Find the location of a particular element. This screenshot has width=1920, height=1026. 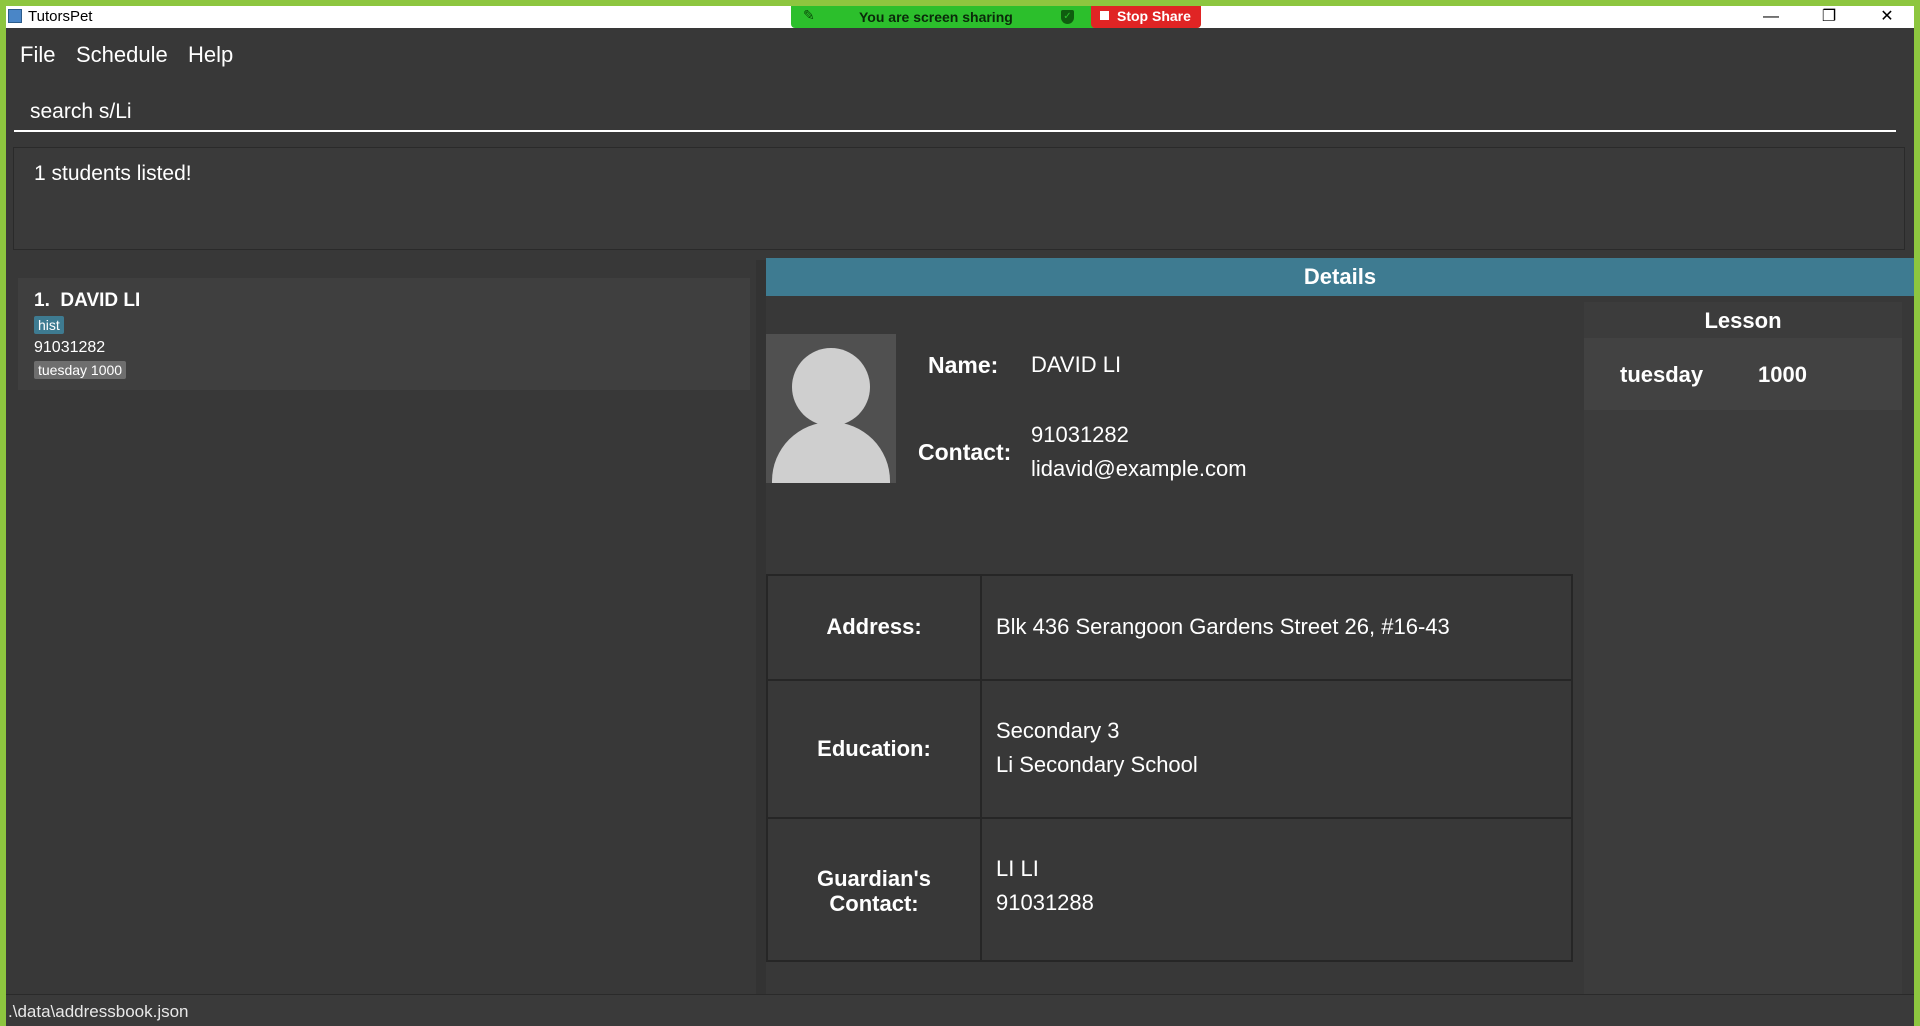

lesson-day: tuesday is located at coordinates (1662, 374).